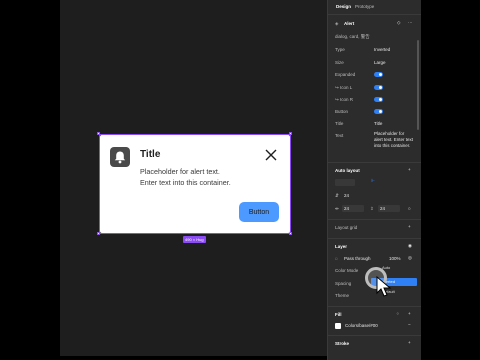 This screenshot has width=480, height=360. What do you see at coordinates (361, 325) in the screenshot?
I see `fill-style-name: Colors/base/#00` at bounding box center [361, 325].